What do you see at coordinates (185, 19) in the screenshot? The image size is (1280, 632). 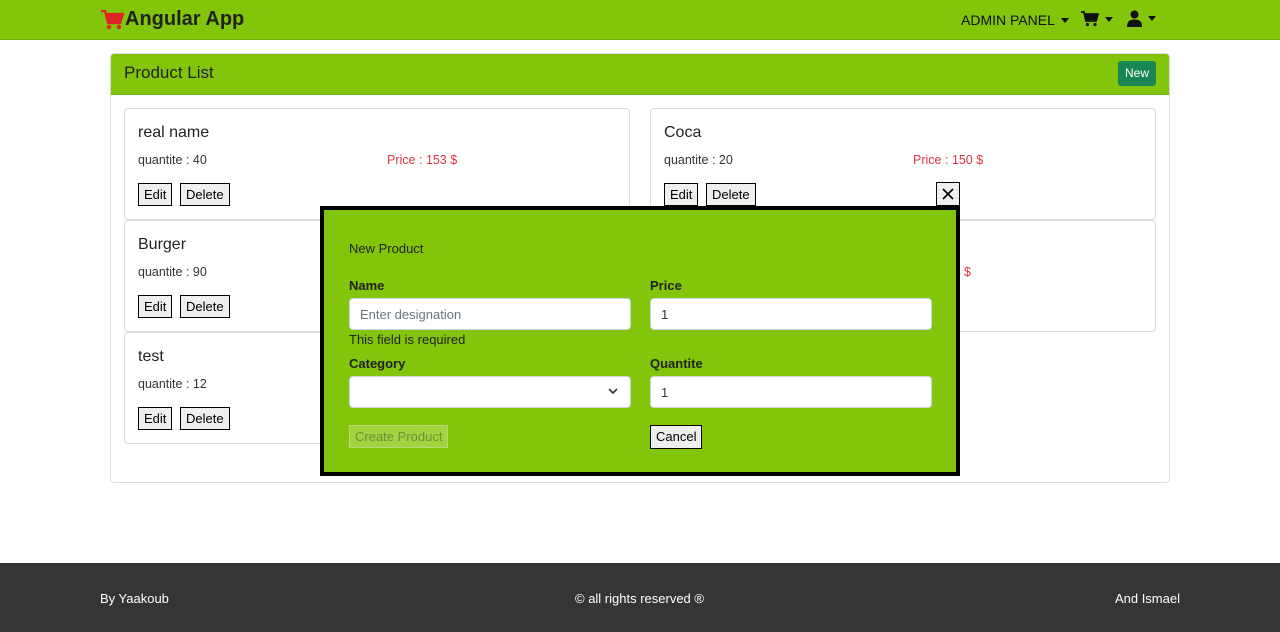 I see `brand-title: Angular App` at bounding box center [185, 19].